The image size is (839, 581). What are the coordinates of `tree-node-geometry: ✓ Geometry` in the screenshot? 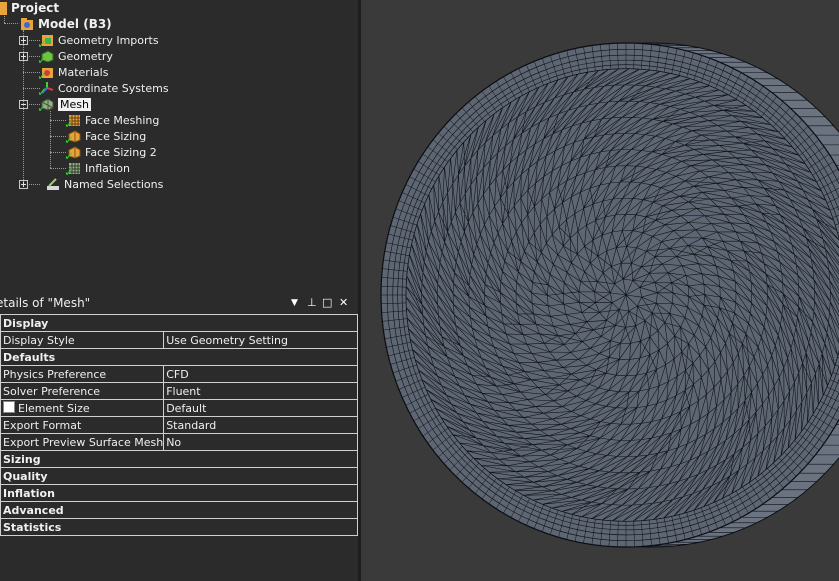 It's located at (75, 57).